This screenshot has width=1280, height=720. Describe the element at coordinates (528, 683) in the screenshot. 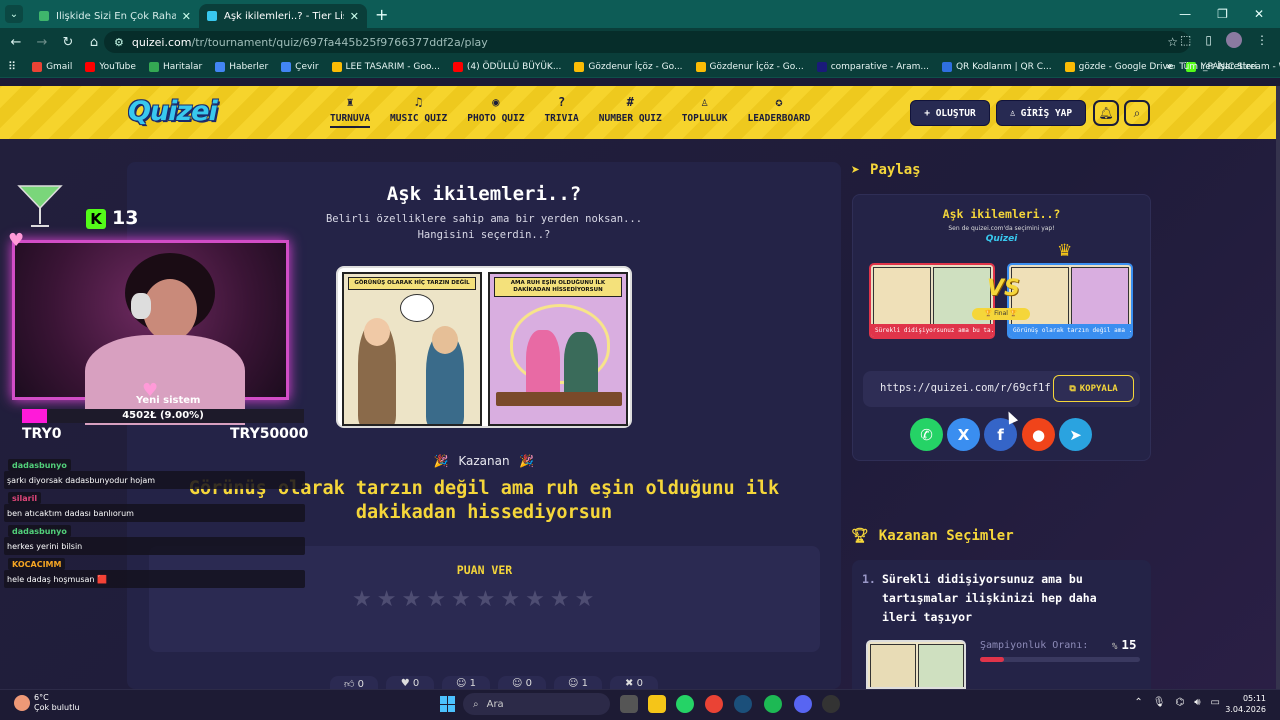

I see `reaction-count: 0` at that location.